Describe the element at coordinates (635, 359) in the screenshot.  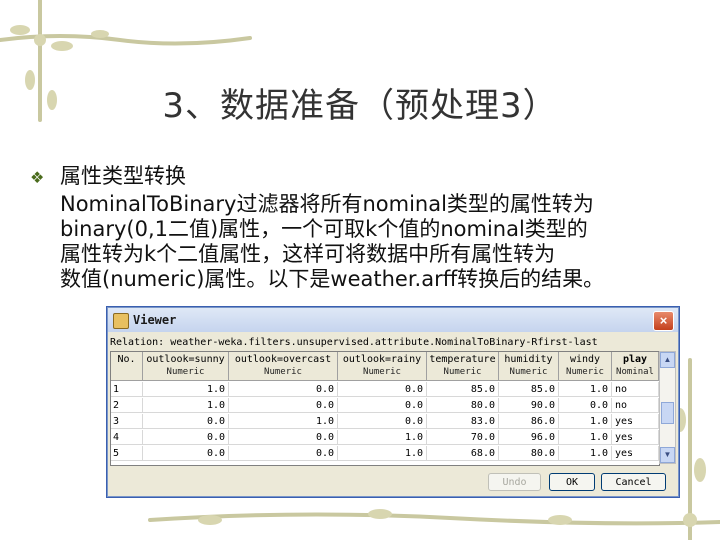
I see `column-name: play` at that location.